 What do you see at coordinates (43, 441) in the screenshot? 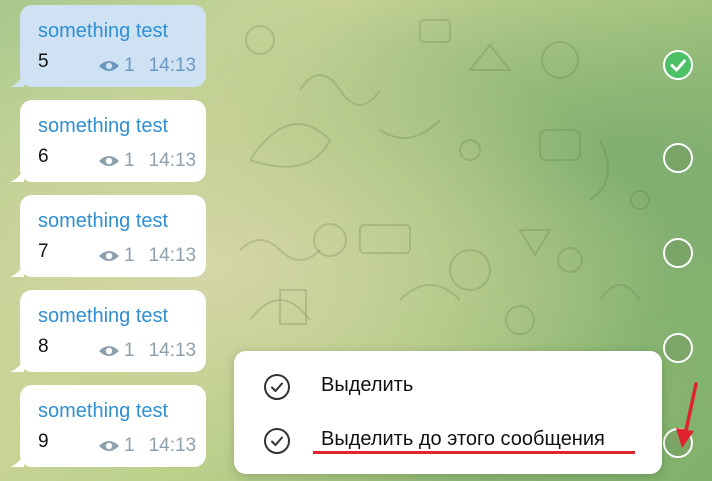
I see `message-text: 9` at bounding box center [43, 441].